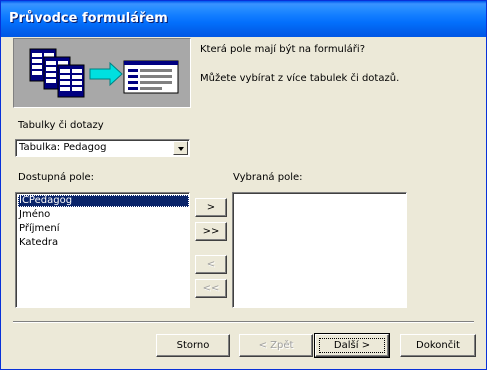  What do you see at coordinates (103, 215) in the screenshot?
I see `list-item-jmeno: Jméno` at bounding box center [103, 215].